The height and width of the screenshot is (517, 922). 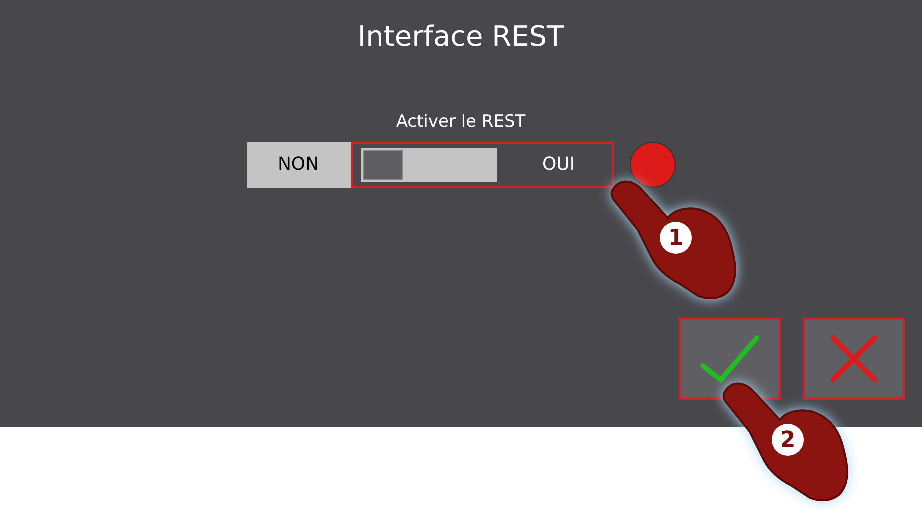 What do you see at coordinates (461, 37) in the screenshot?
I see `screen-title: Interface REST` at bounding box center [461, 37].